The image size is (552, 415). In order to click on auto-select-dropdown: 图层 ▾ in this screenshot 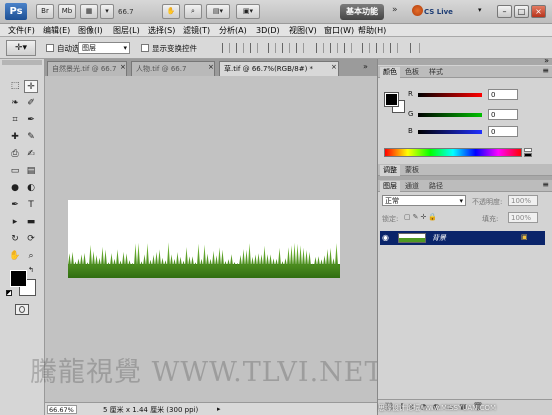, I will do `click(104, 48)`.